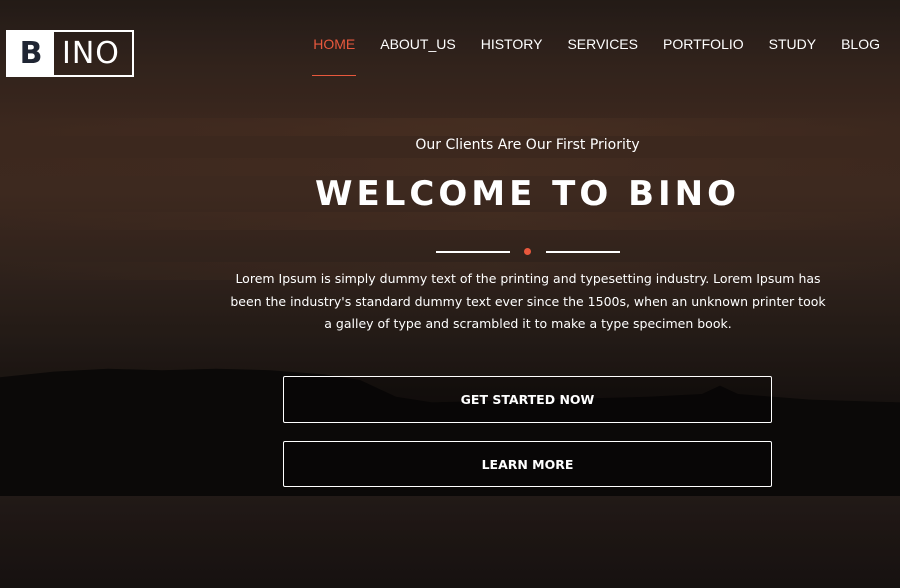 The width and height of the screenshot is (900, 588). Describe the element at coordinates (602, 56) in the screenshot. I see `nav-item-services: SERVICES` at that location.